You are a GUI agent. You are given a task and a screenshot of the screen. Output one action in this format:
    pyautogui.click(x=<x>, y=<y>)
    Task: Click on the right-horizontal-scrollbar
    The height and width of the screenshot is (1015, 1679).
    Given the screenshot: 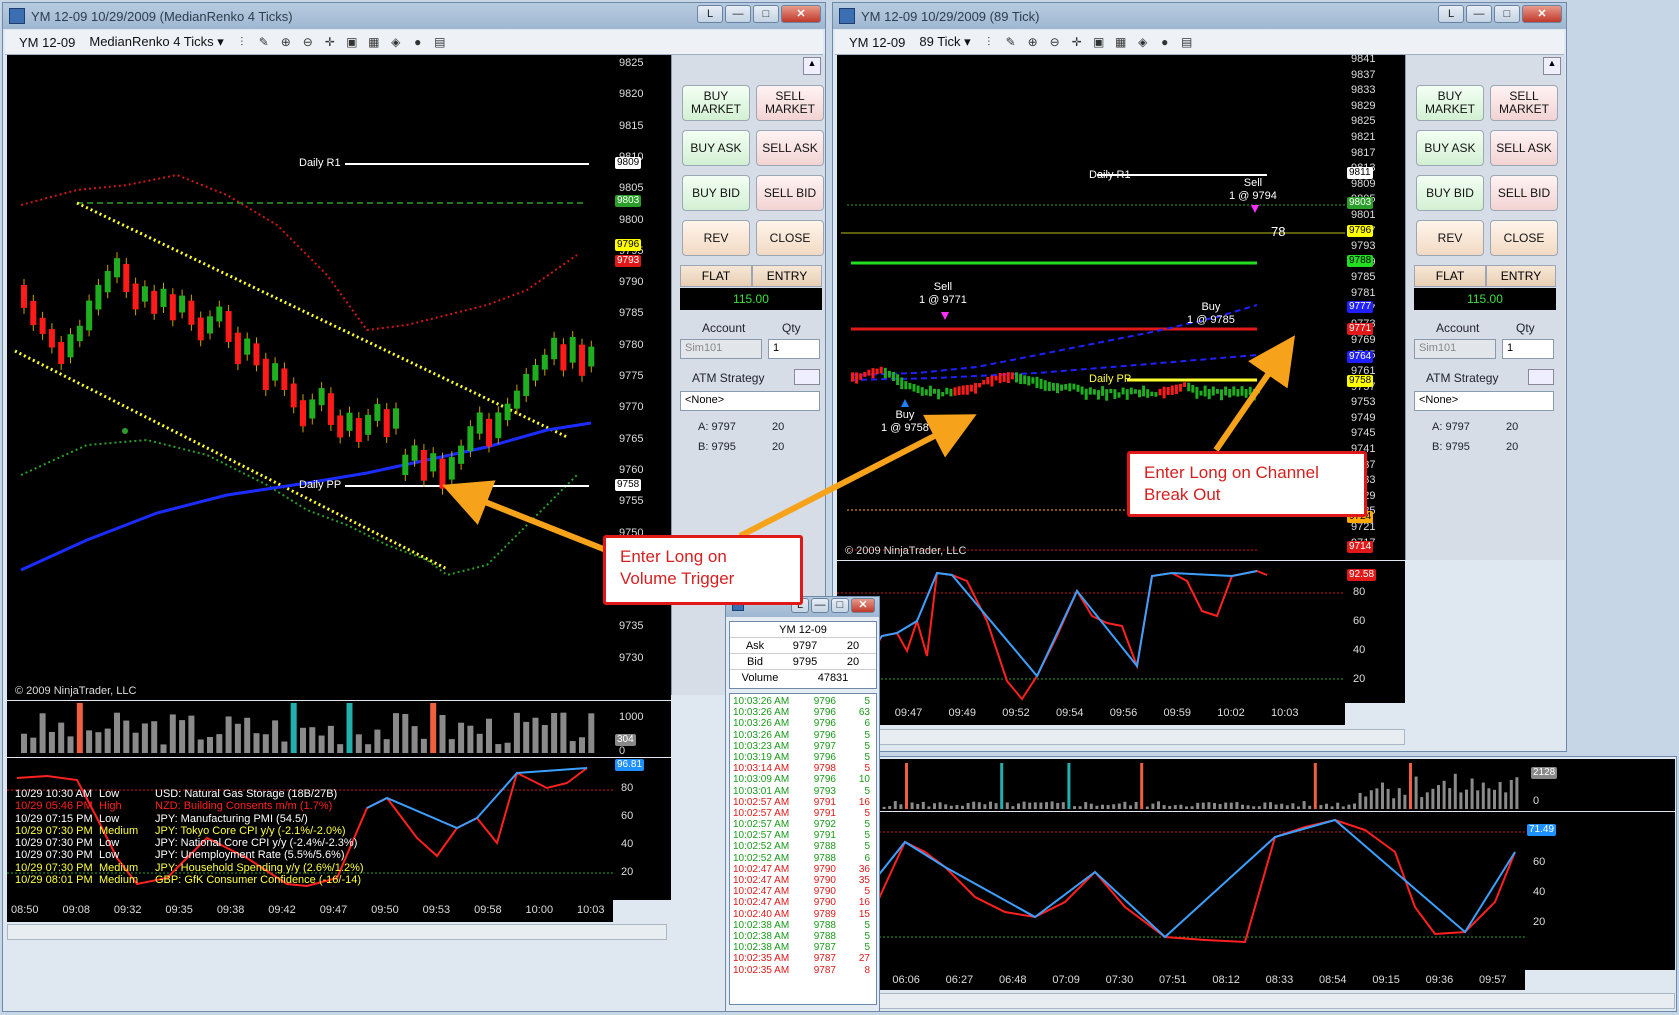 What is the action you would take?
    pyautogui.click(x=1121, y=737)
    